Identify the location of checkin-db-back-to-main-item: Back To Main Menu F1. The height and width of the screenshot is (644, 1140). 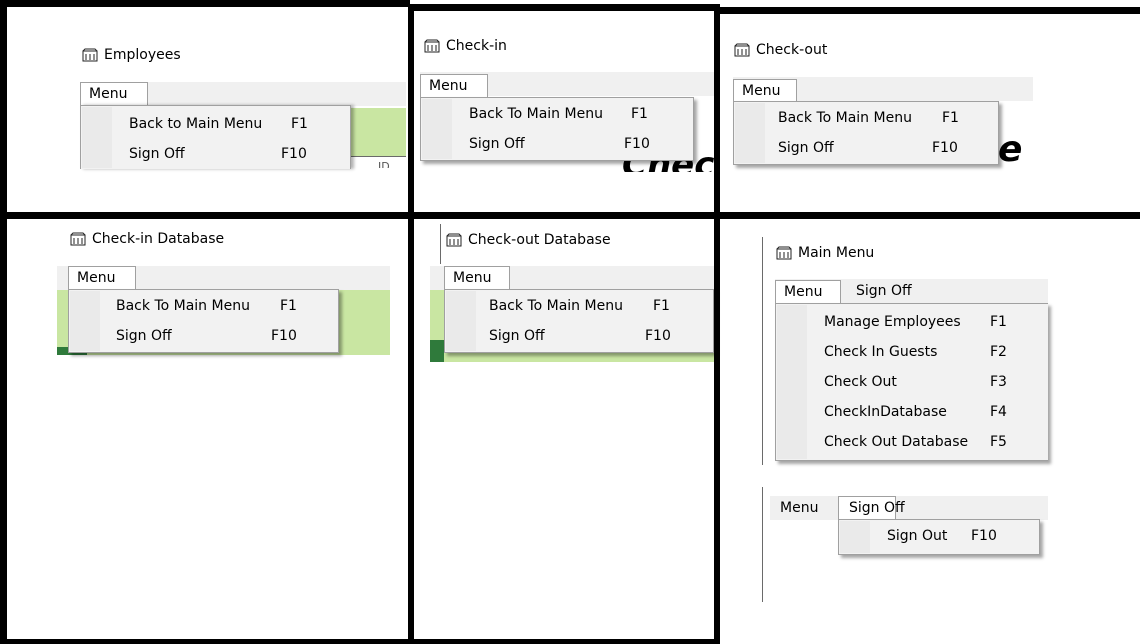
(203, 307).